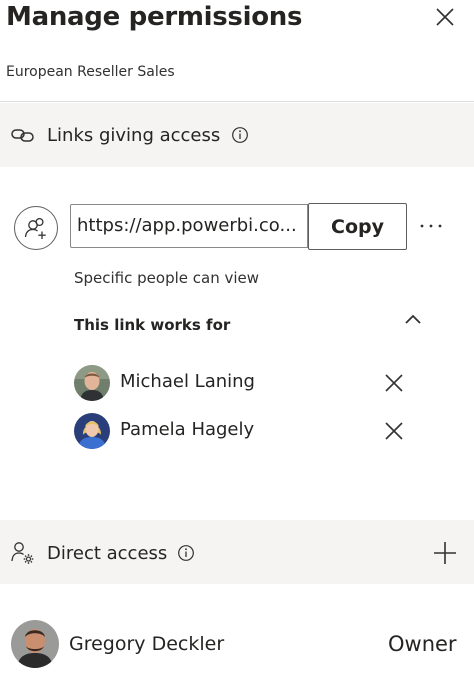  I want to click on divider, so click(237, 101).